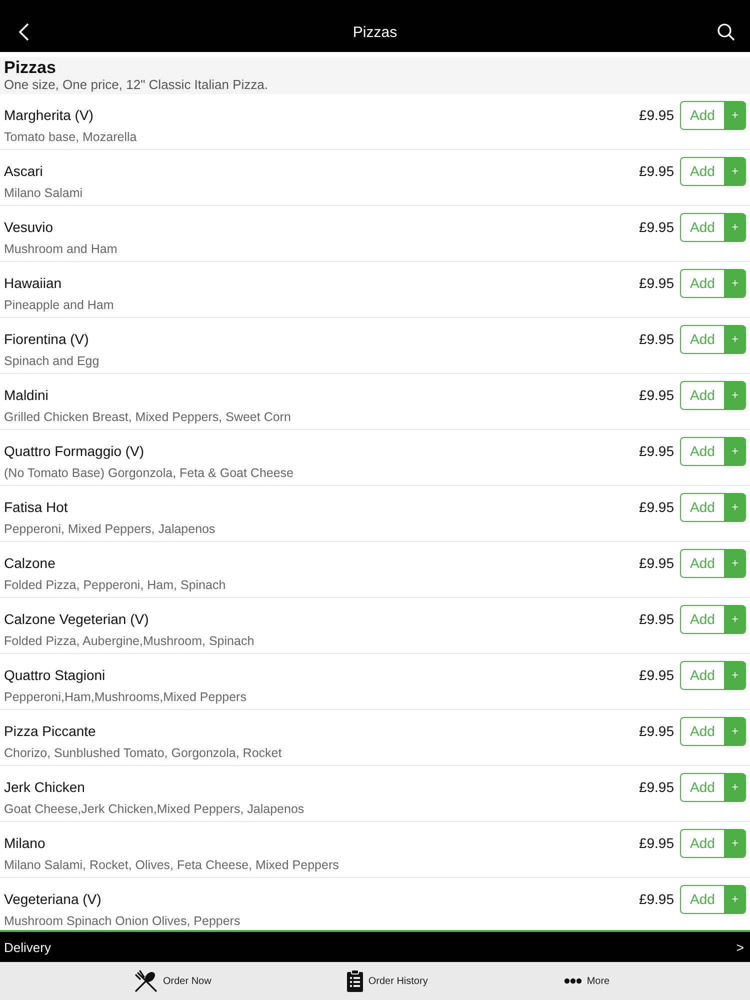  What do you see at coordinates (74, 451) in the screenshot?
I see `pizza-name: Quattro Formaggio (V)` at bounding box center [74, 451].